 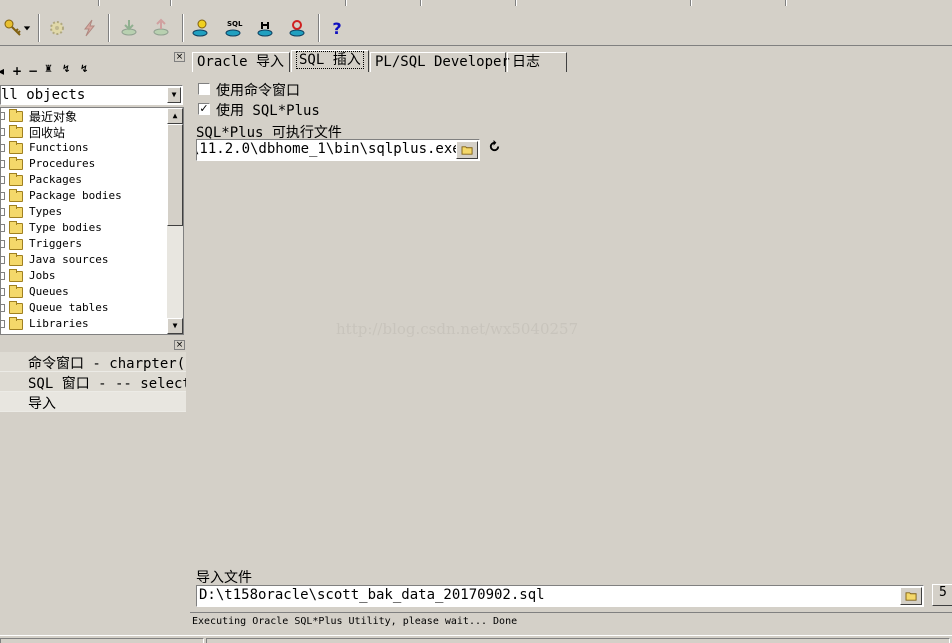 What do you see at coordinates (175, 116) in the screenshot?
I see `scroll-up-icon: ▲` at bounding box center [175, 116].